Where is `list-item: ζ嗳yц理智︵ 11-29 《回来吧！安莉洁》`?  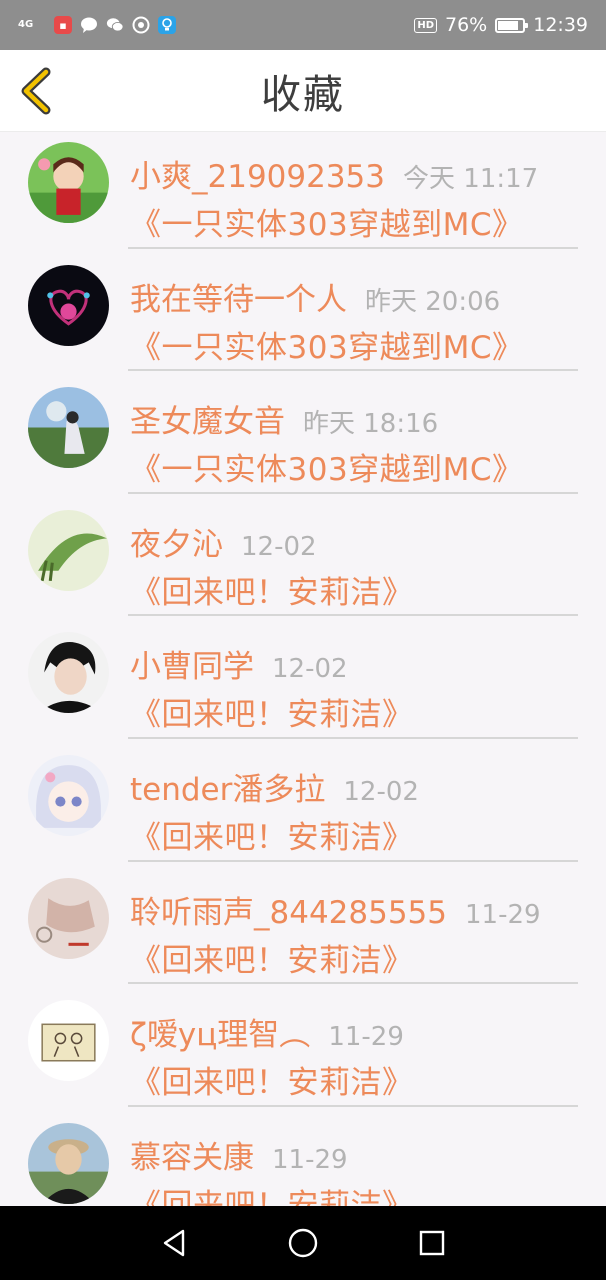 list-item: ζ嗳yц理智︵ 11-29 《回来吧！安莉洁》 is located at coordinates (303, 1052).